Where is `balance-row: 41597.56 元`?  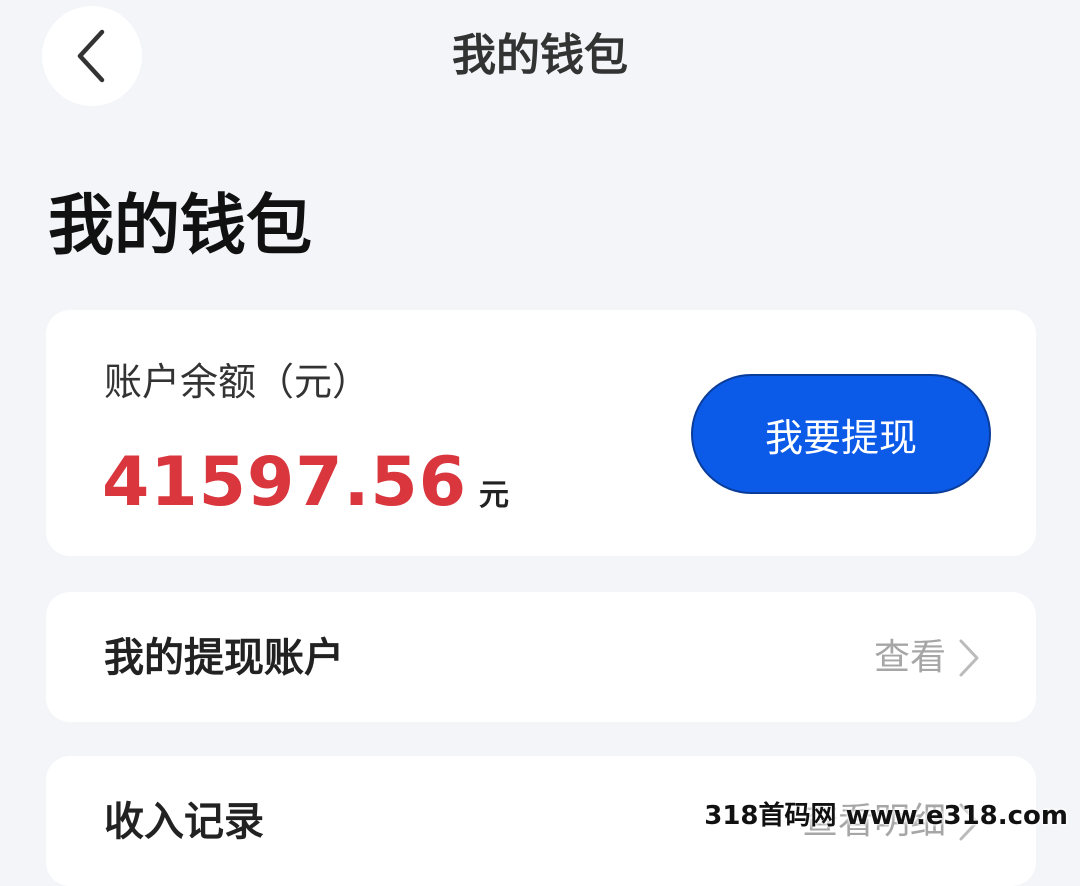 balance-row: 41597.56 元 is located at coordinates (305, 483).